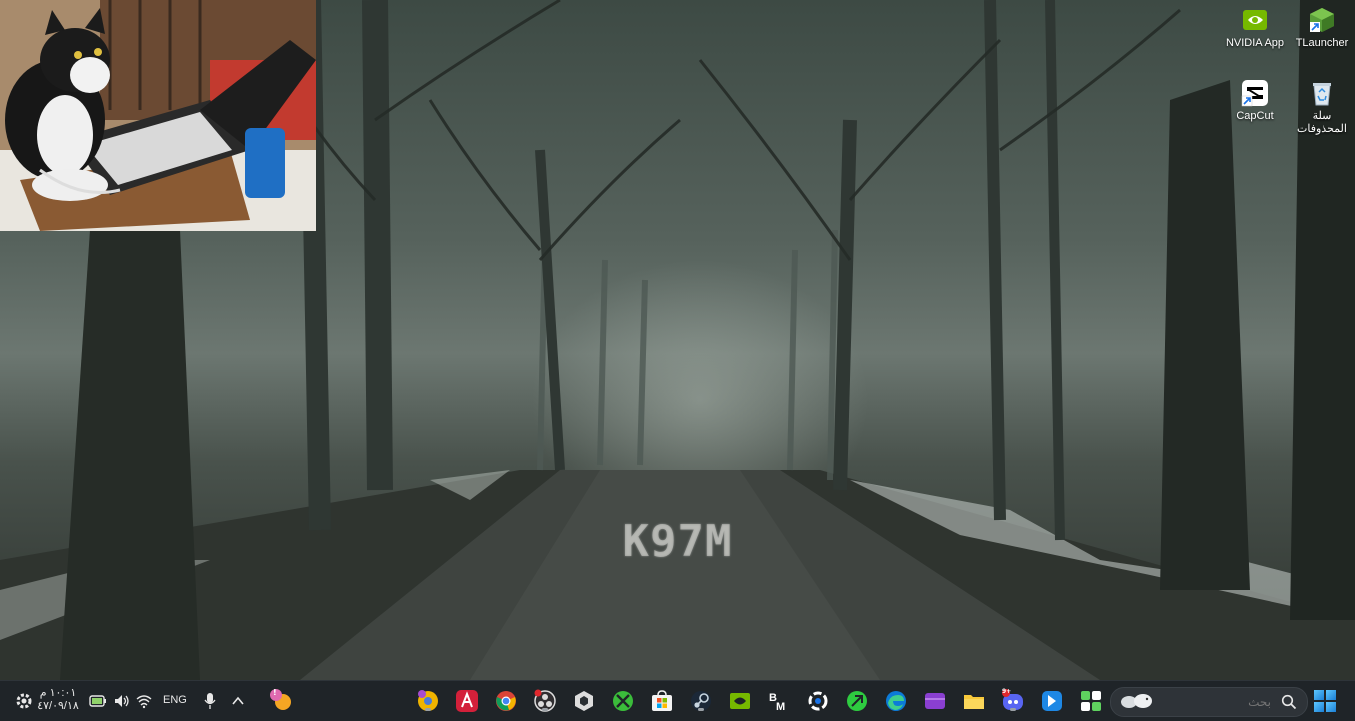  I want to click on desktop-icon-label: NVIDIA App, so click(1255, 43).